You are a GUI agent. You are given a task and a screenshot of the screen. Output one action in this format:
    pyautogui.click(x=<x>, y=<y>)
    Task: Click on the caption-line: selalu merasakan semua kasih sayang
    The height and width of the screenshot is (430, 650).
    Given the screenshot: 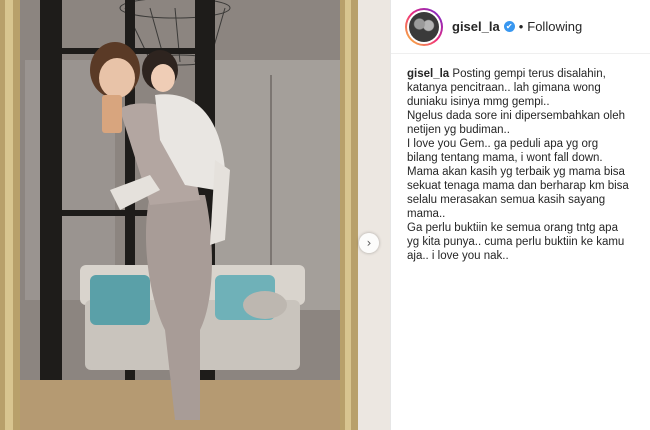 What is the action you would take?
    pyautogui.click(x=506, y=200)
    